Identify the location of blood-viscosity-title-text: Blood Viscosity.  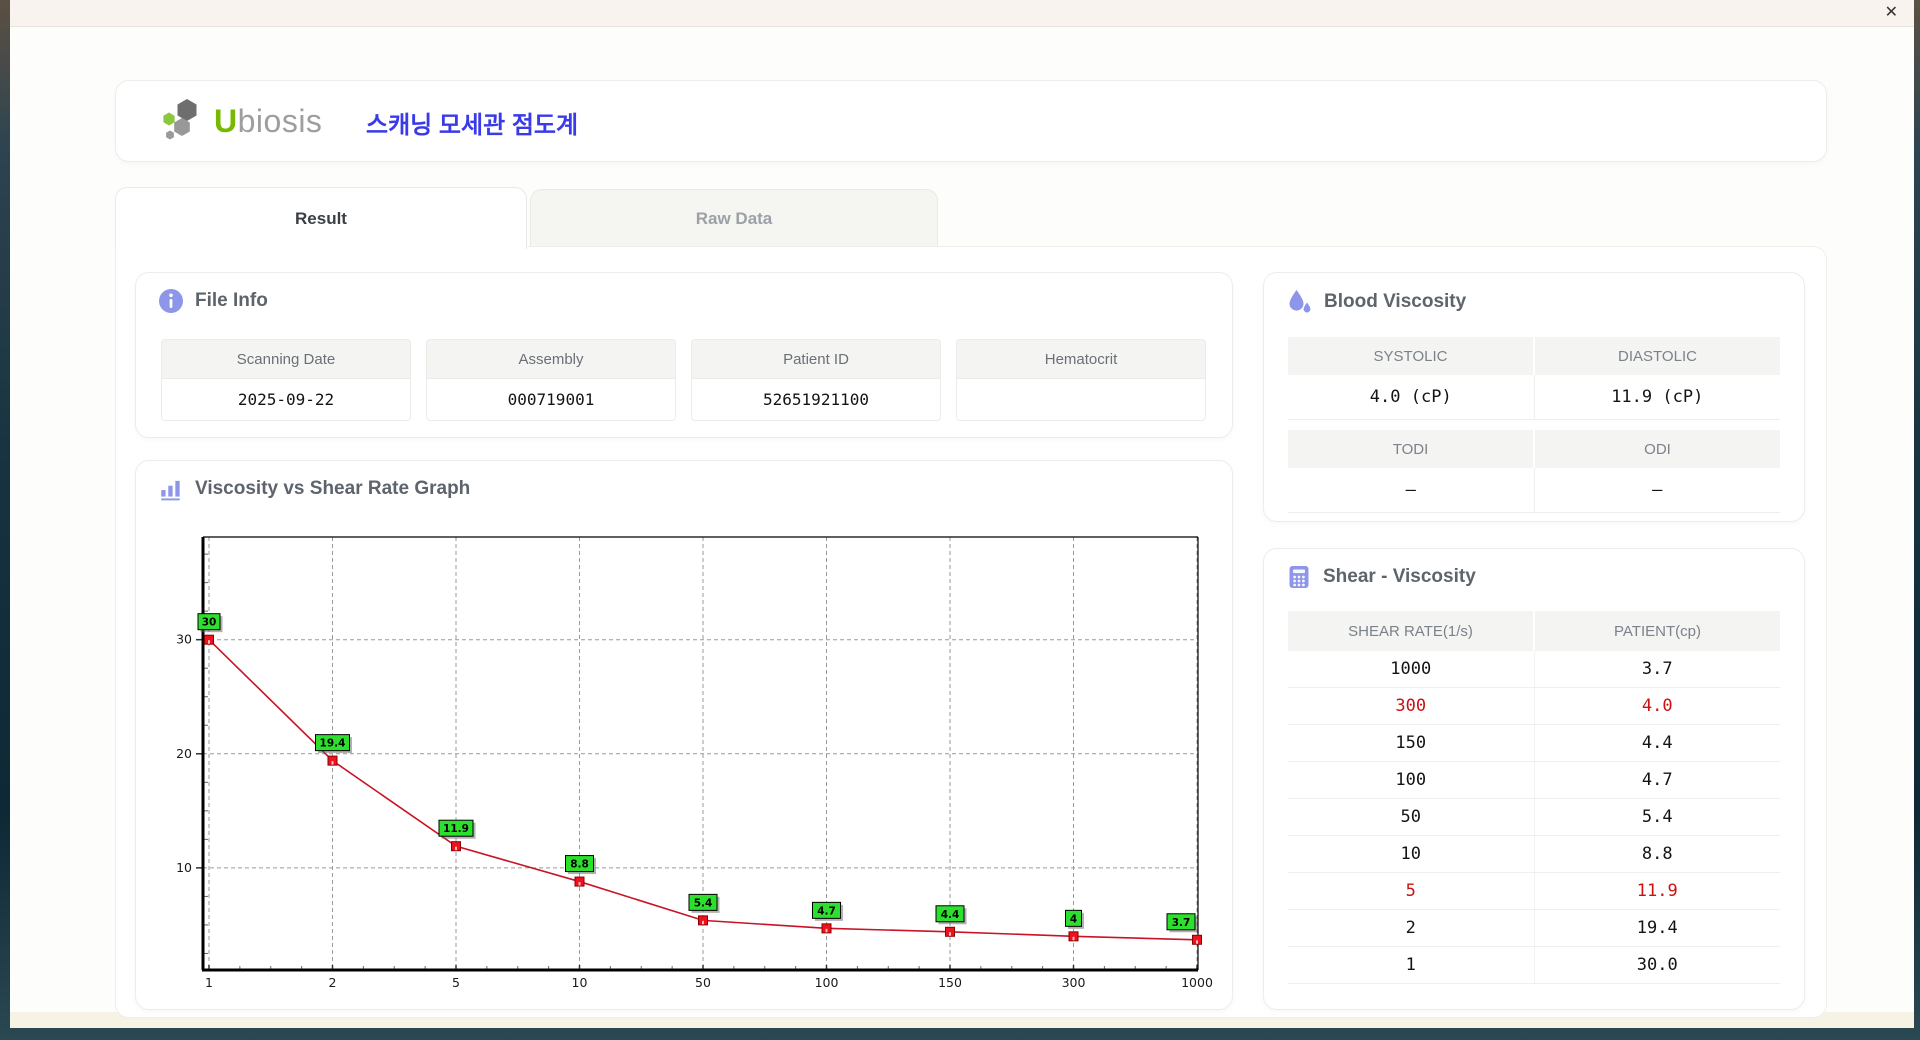
(1395, 301).